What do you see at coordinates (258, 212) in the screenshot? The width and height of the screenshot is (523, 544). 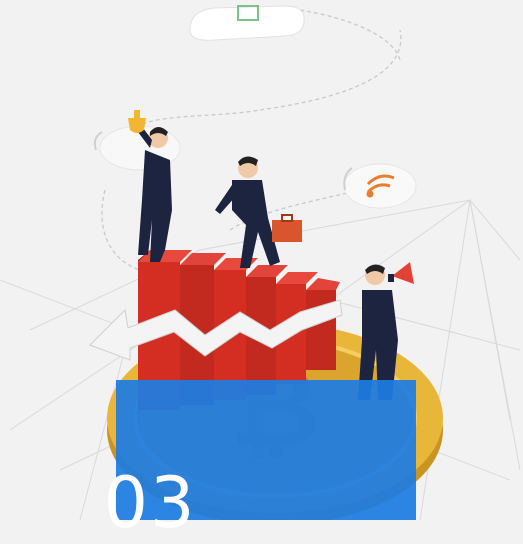 I see `businessman-briefcase` at bounding box center [258, 212].